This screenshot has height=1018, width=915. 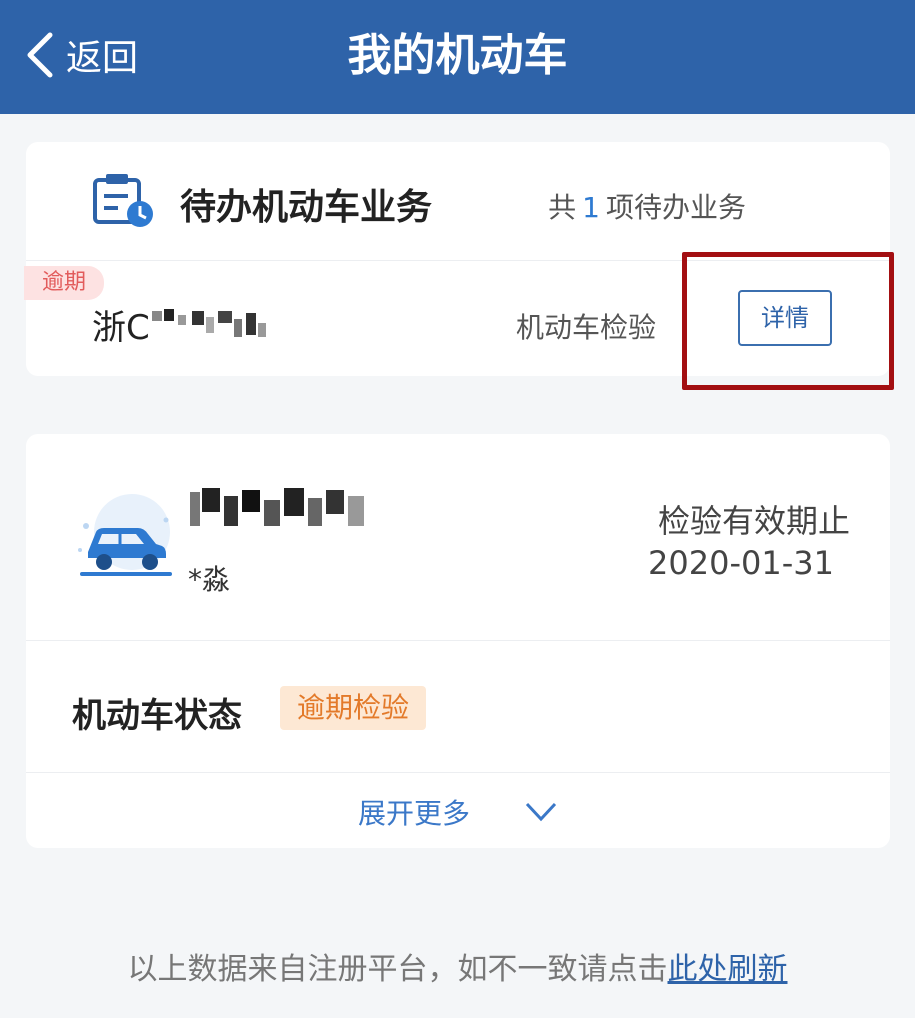 I want to click on valid-until-label: 检验有效期止, so click(x=753, y=521).